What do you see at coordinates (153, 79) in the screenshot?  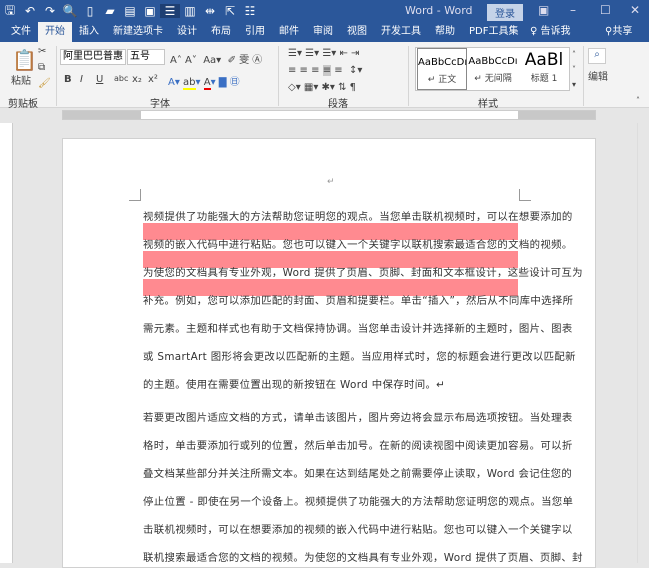 I see `superscript-button: x²` at bounding box center [153, 79].